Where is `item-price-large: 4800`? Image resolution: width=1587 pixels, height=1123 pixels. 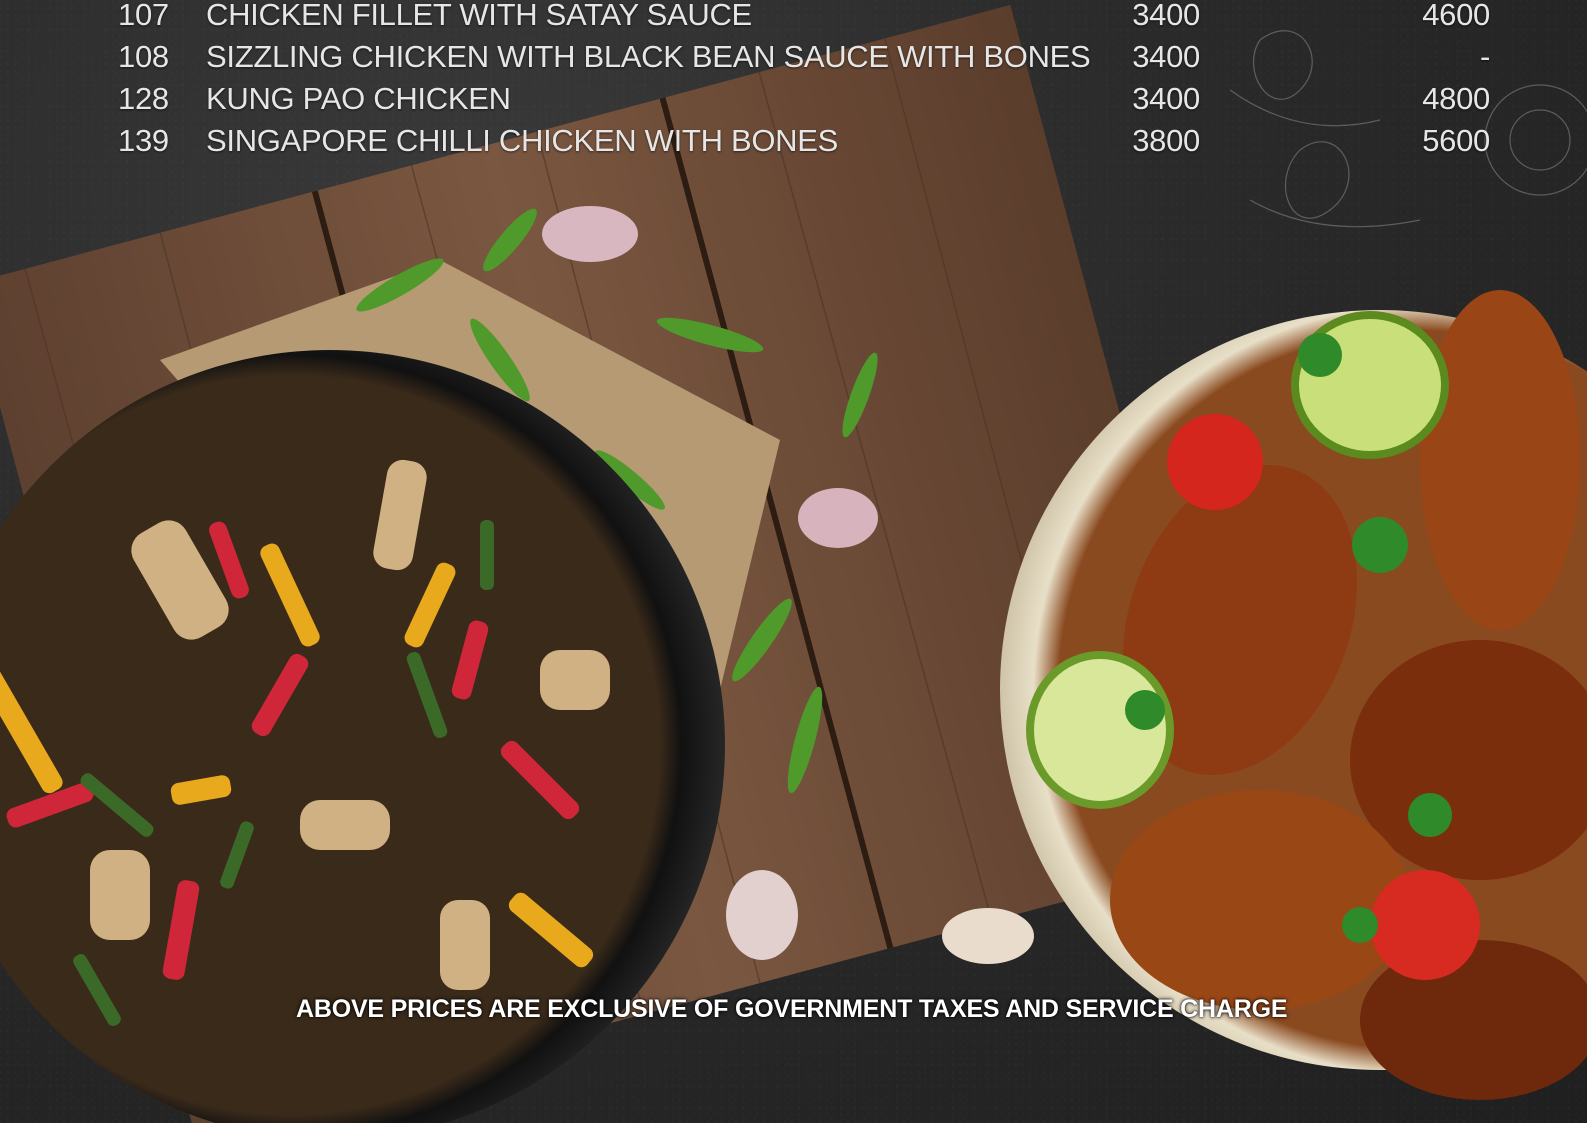
item-price-large: 4800 is located at coordinates (1456, 98).